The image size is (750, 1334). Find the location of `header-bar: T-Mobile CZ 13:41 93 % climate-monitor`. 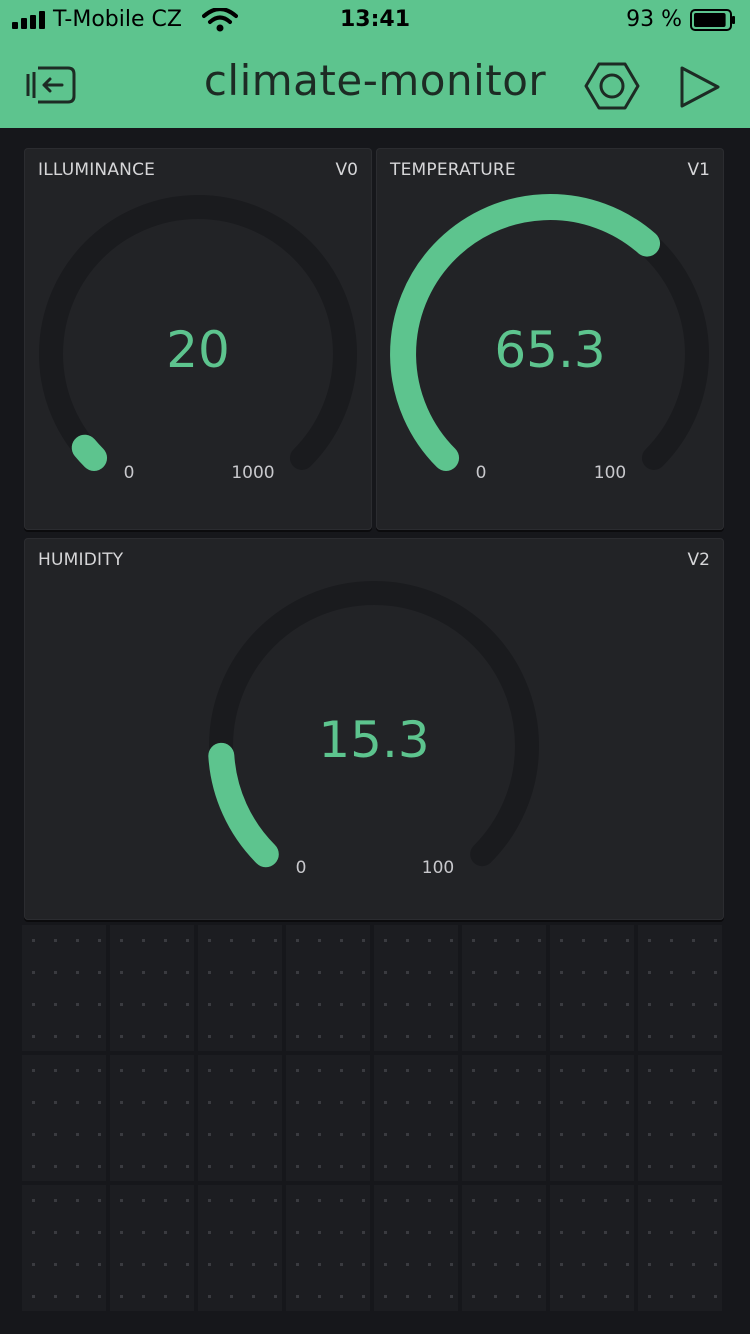

header-bar: T-Mobile CZ 13:41 93 % climate-monitor is located at coordinates (375, 64).